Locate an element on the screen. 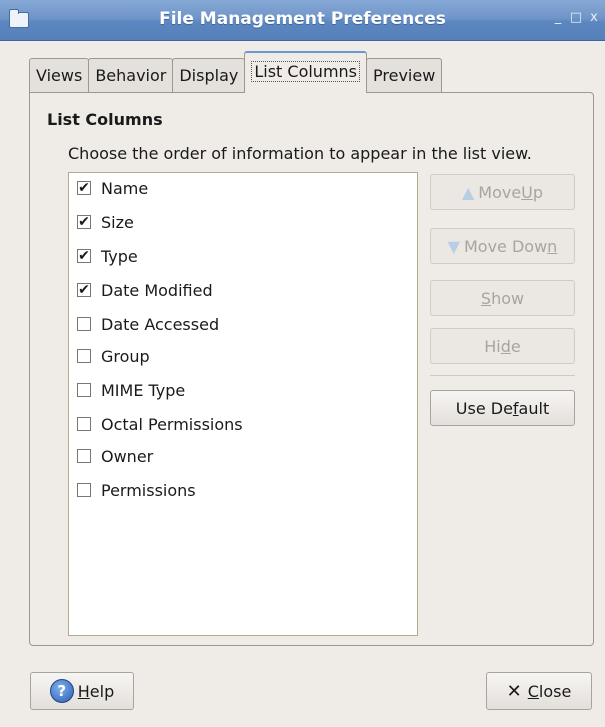 The image size is (605, 727). list-item: ✔ Size is located at coordinates (101, 222).